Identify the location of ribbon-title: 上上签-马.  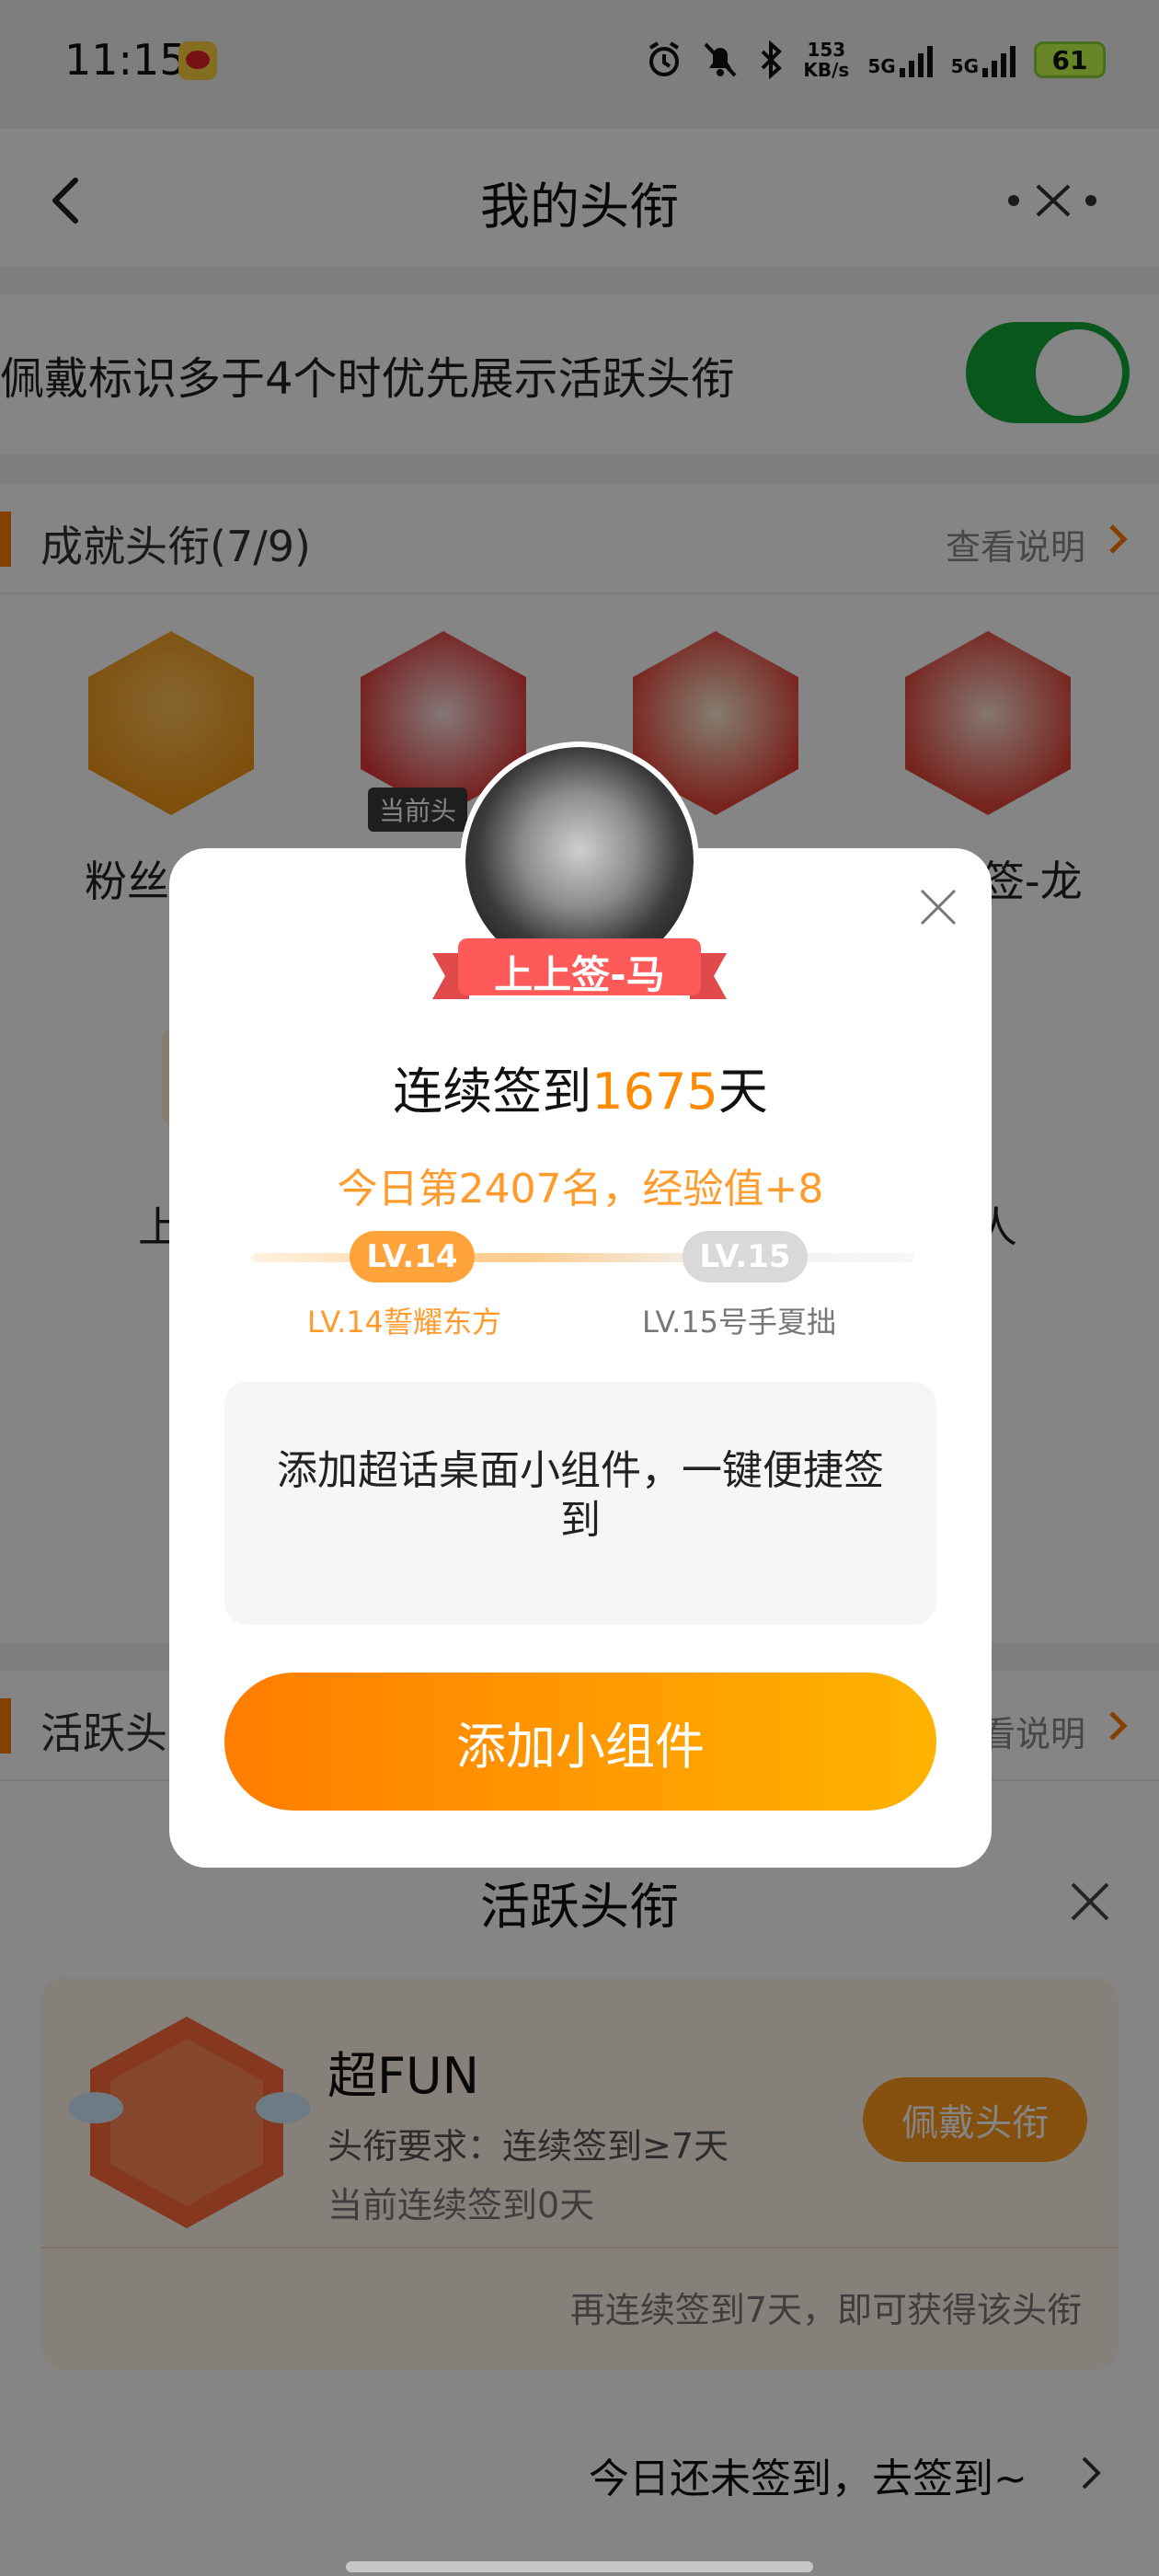
(579, 974).